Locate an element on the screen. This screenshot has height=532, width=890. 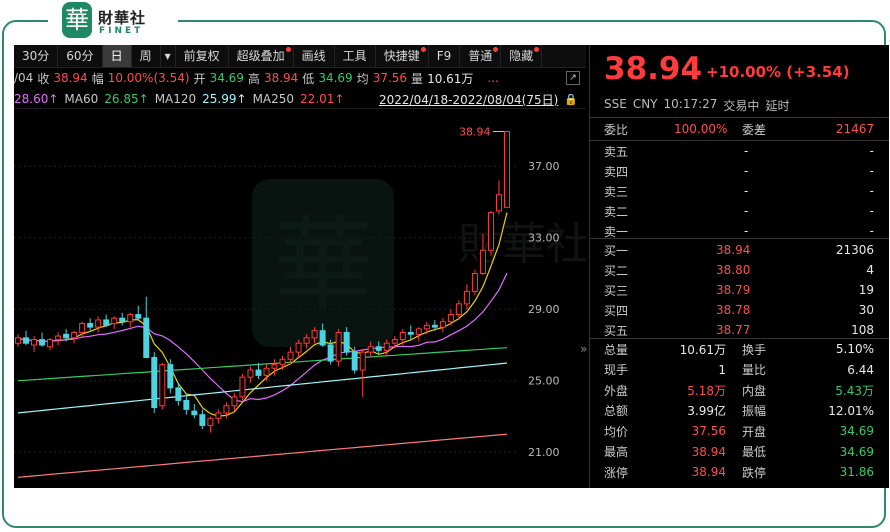
svg-text: 華 is located at coordinates (323, 264).